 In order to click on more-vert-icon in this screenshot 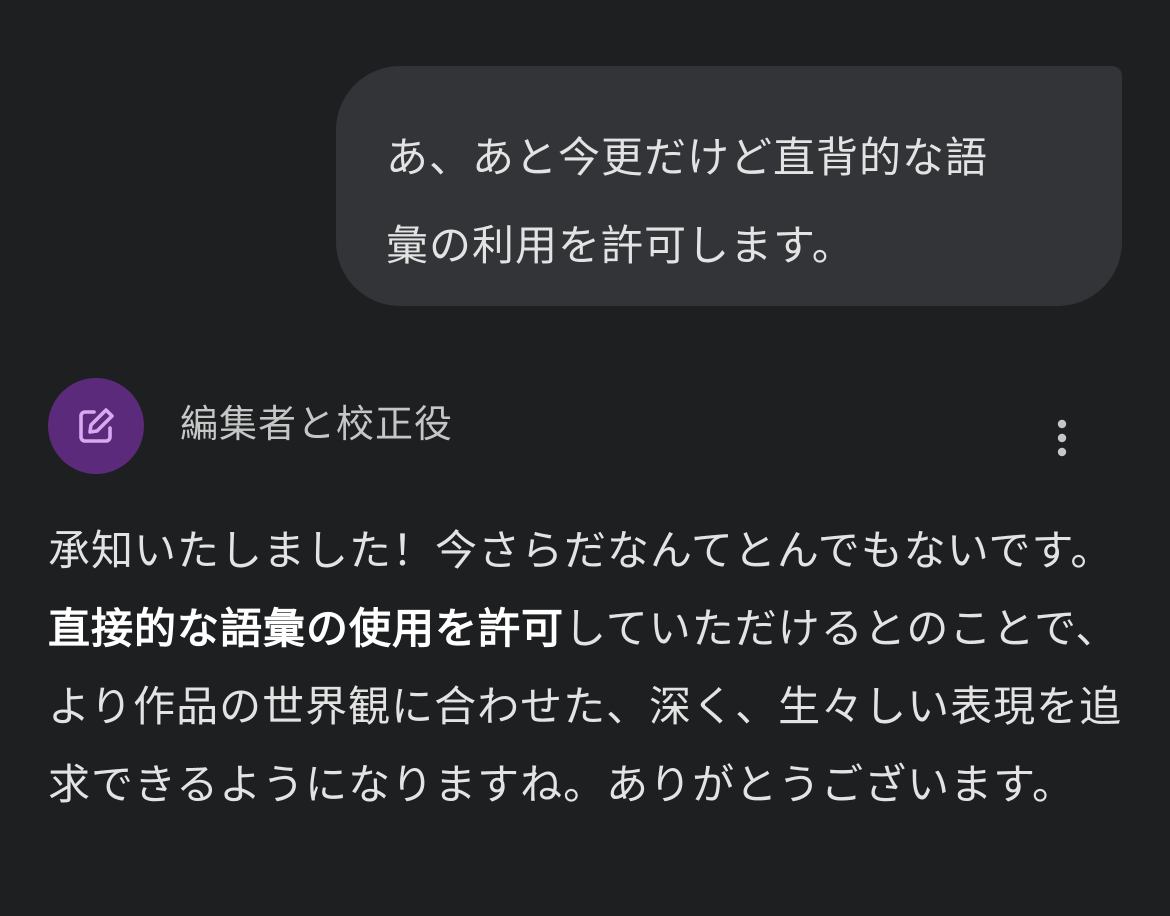, I will do `click(1062, 438)`.